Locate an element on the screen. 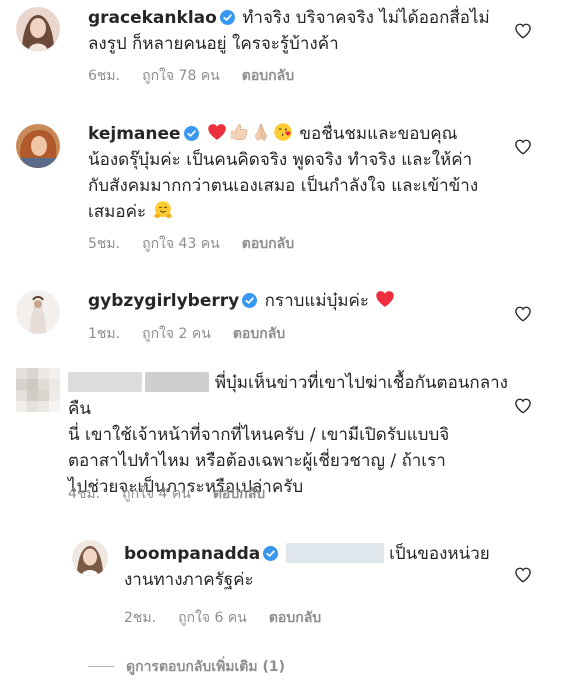 The height and width of the screenshot is (696, 562). hugging-face-icon is located at coordinates (162, 209).